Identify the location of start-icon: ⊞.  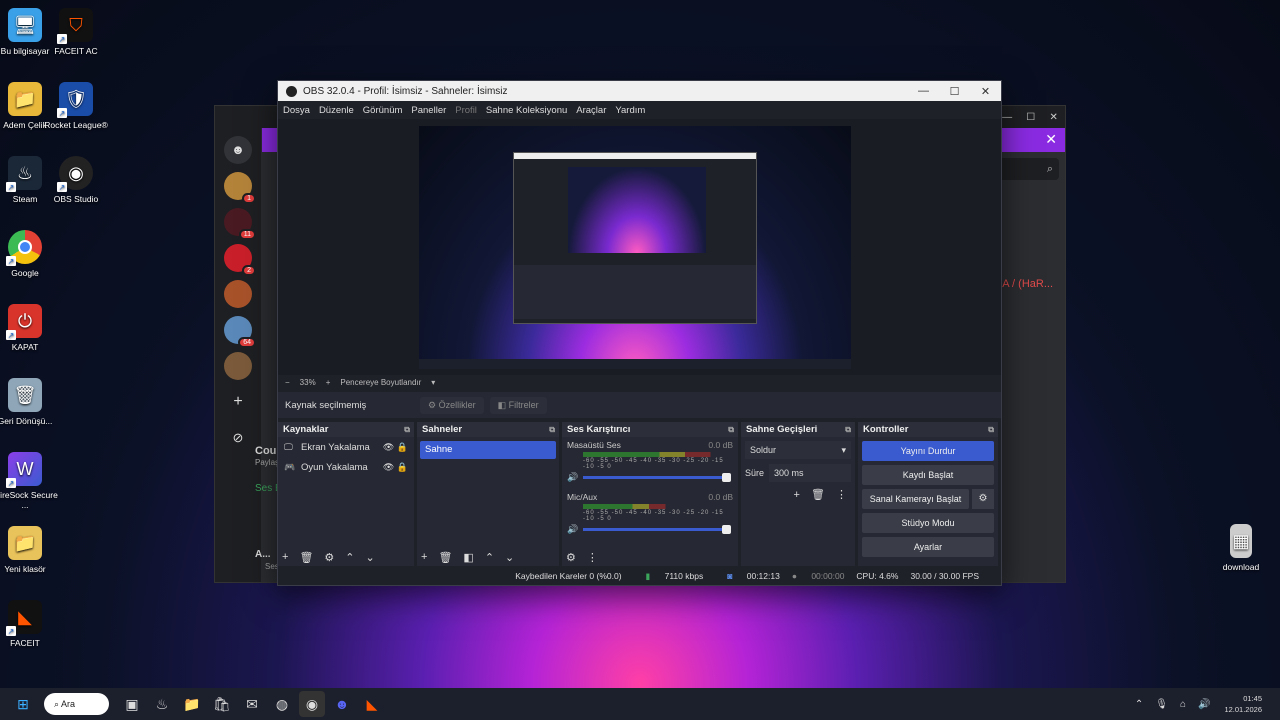
(23, 704).